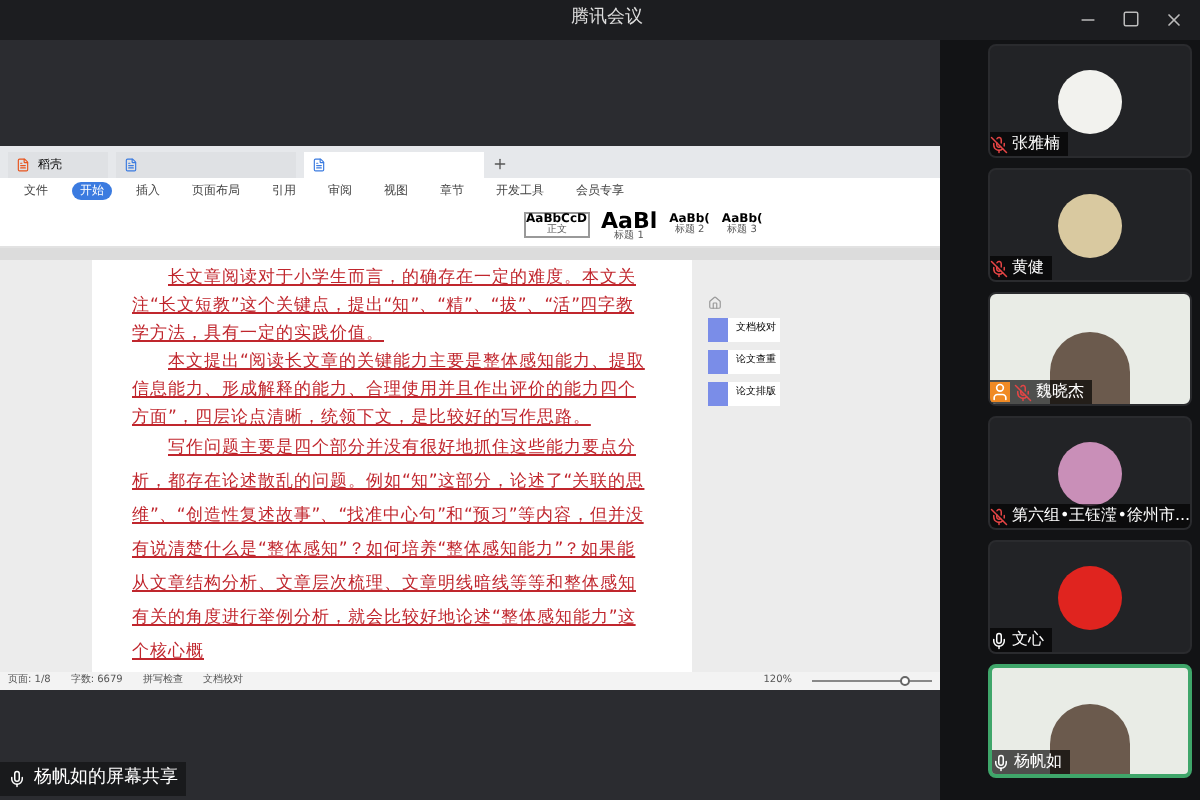 This screenshot has height=800, width=1200. Describe the element at coordinates (106, 778) in the screenshot. I see `share-label-text: 杨帆如的屏幕共享` at that location.